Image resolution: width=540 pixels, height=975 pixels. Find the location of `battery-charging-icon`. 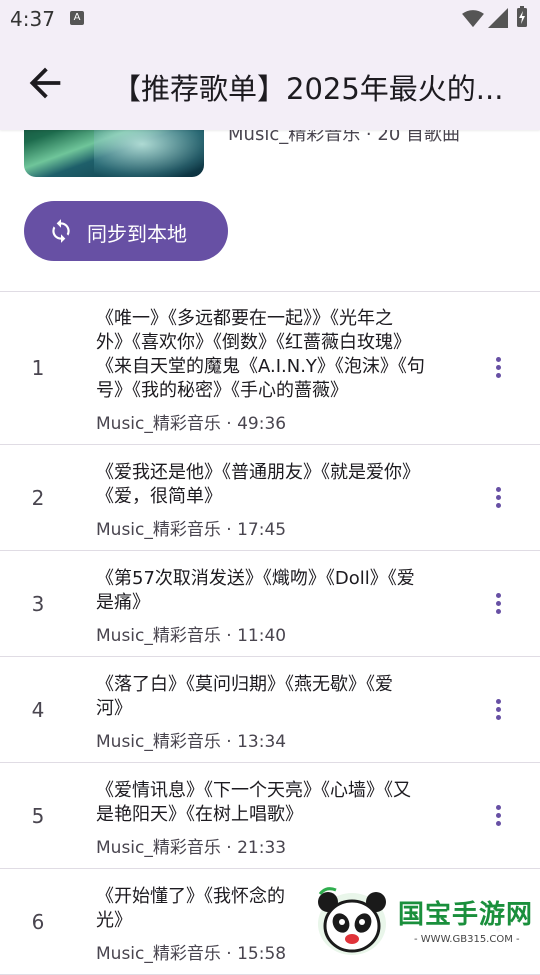

battery-charging-icon is located at coordinates (522, 16).